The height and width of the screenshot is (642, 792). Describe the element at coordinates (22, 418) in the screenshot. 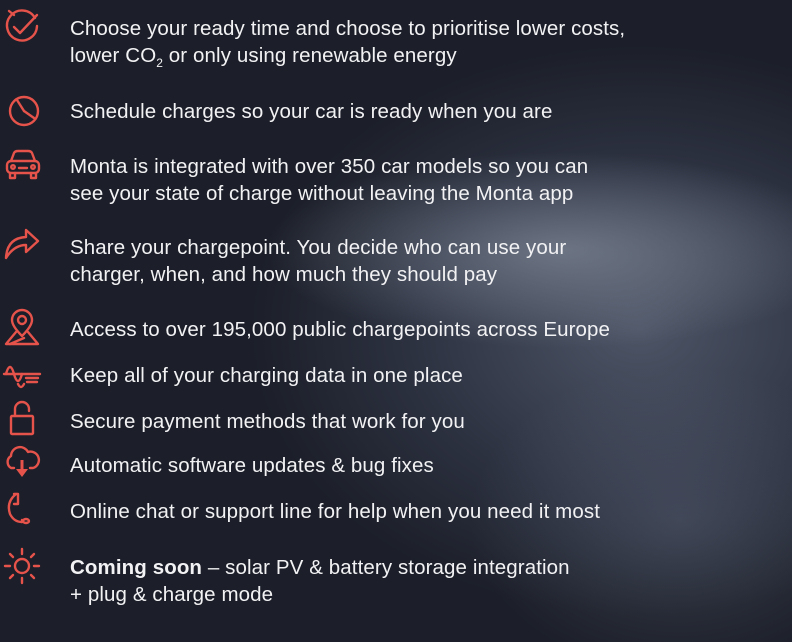

I see `padlock-icon` at that location.